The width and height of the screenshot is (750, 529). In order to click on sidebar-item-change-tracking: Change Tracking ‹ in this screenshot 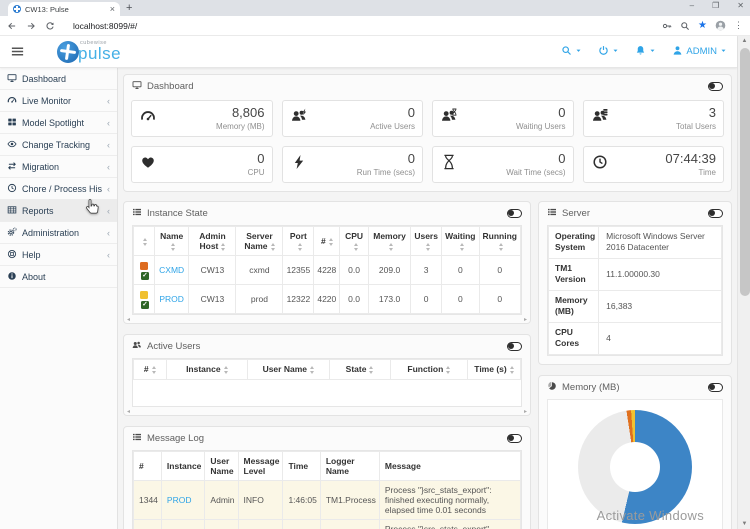, I will do `click(58, 145)`.